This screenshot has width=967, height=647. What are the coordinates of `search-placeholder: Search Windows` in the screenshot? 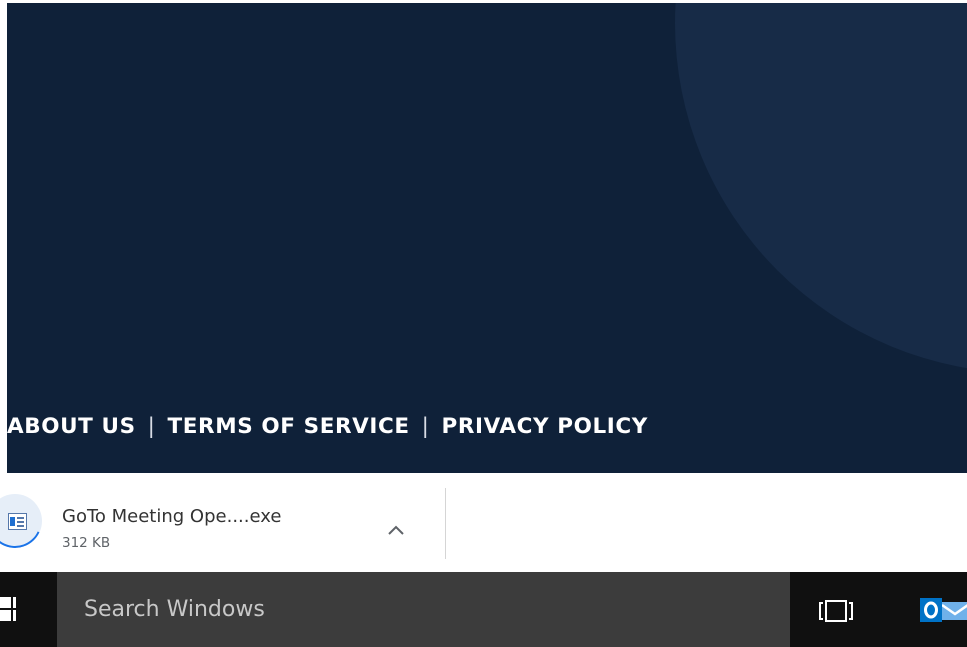 It's located at (174, 609).